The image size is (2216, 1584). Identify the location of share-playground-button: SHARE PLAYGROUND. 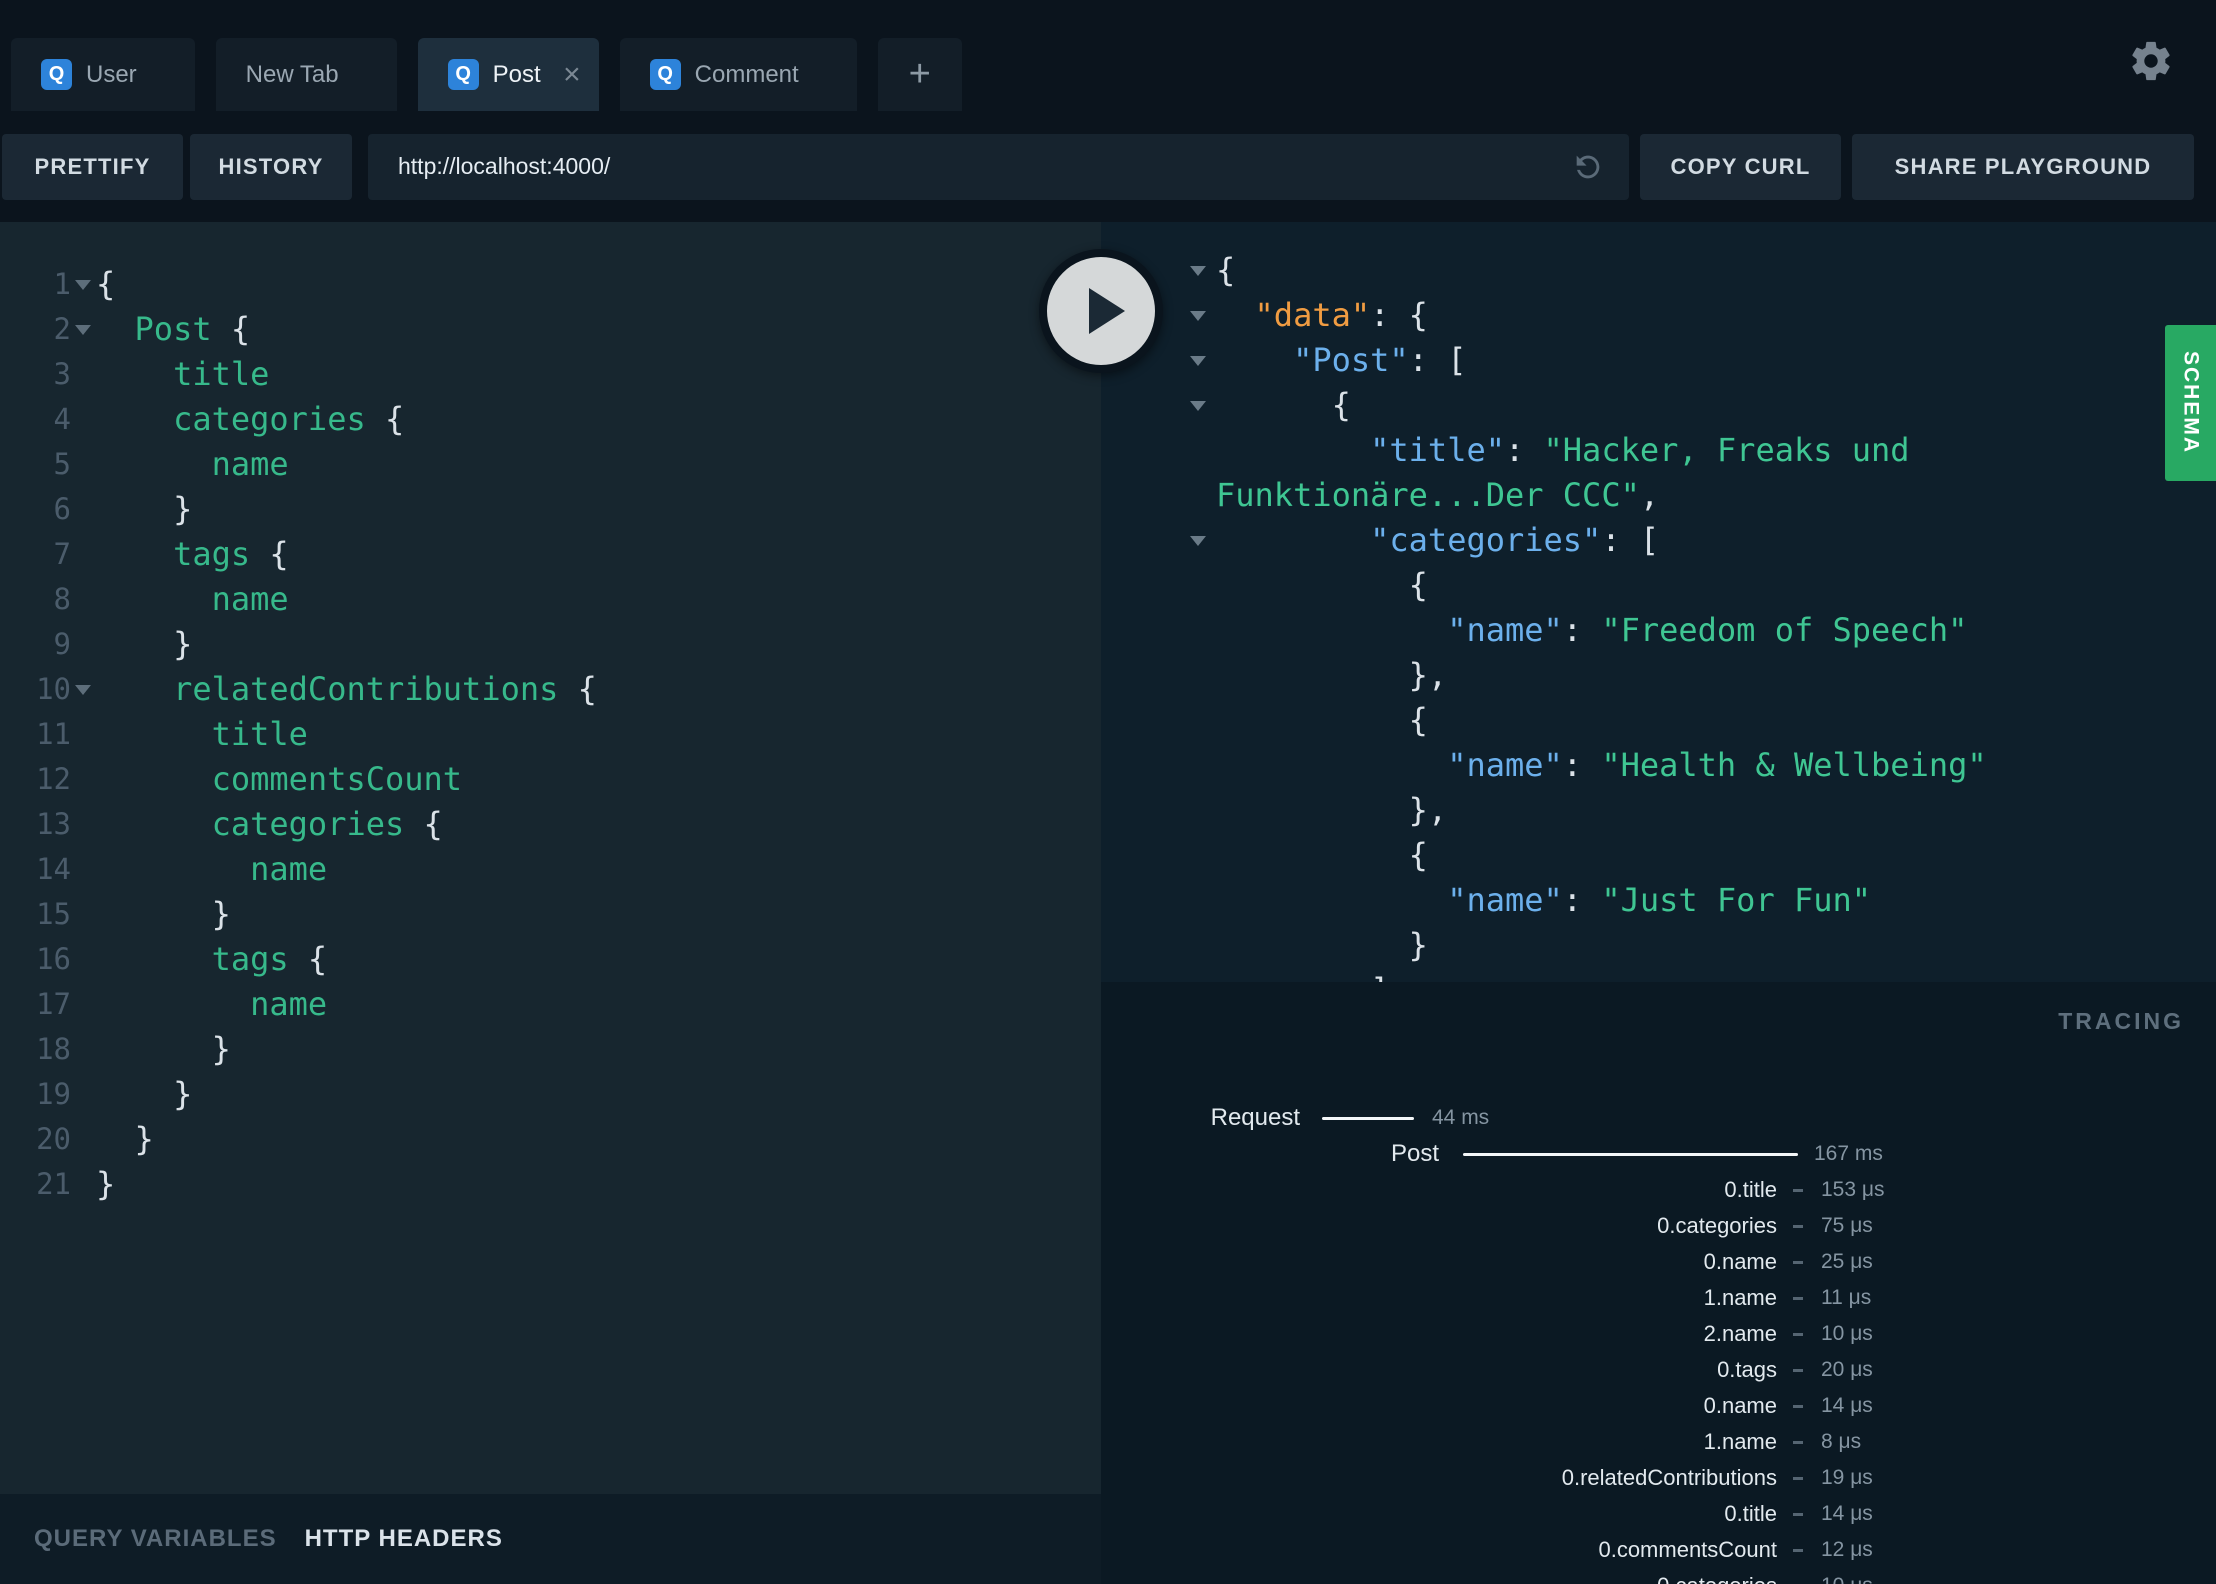
(2023, 166).